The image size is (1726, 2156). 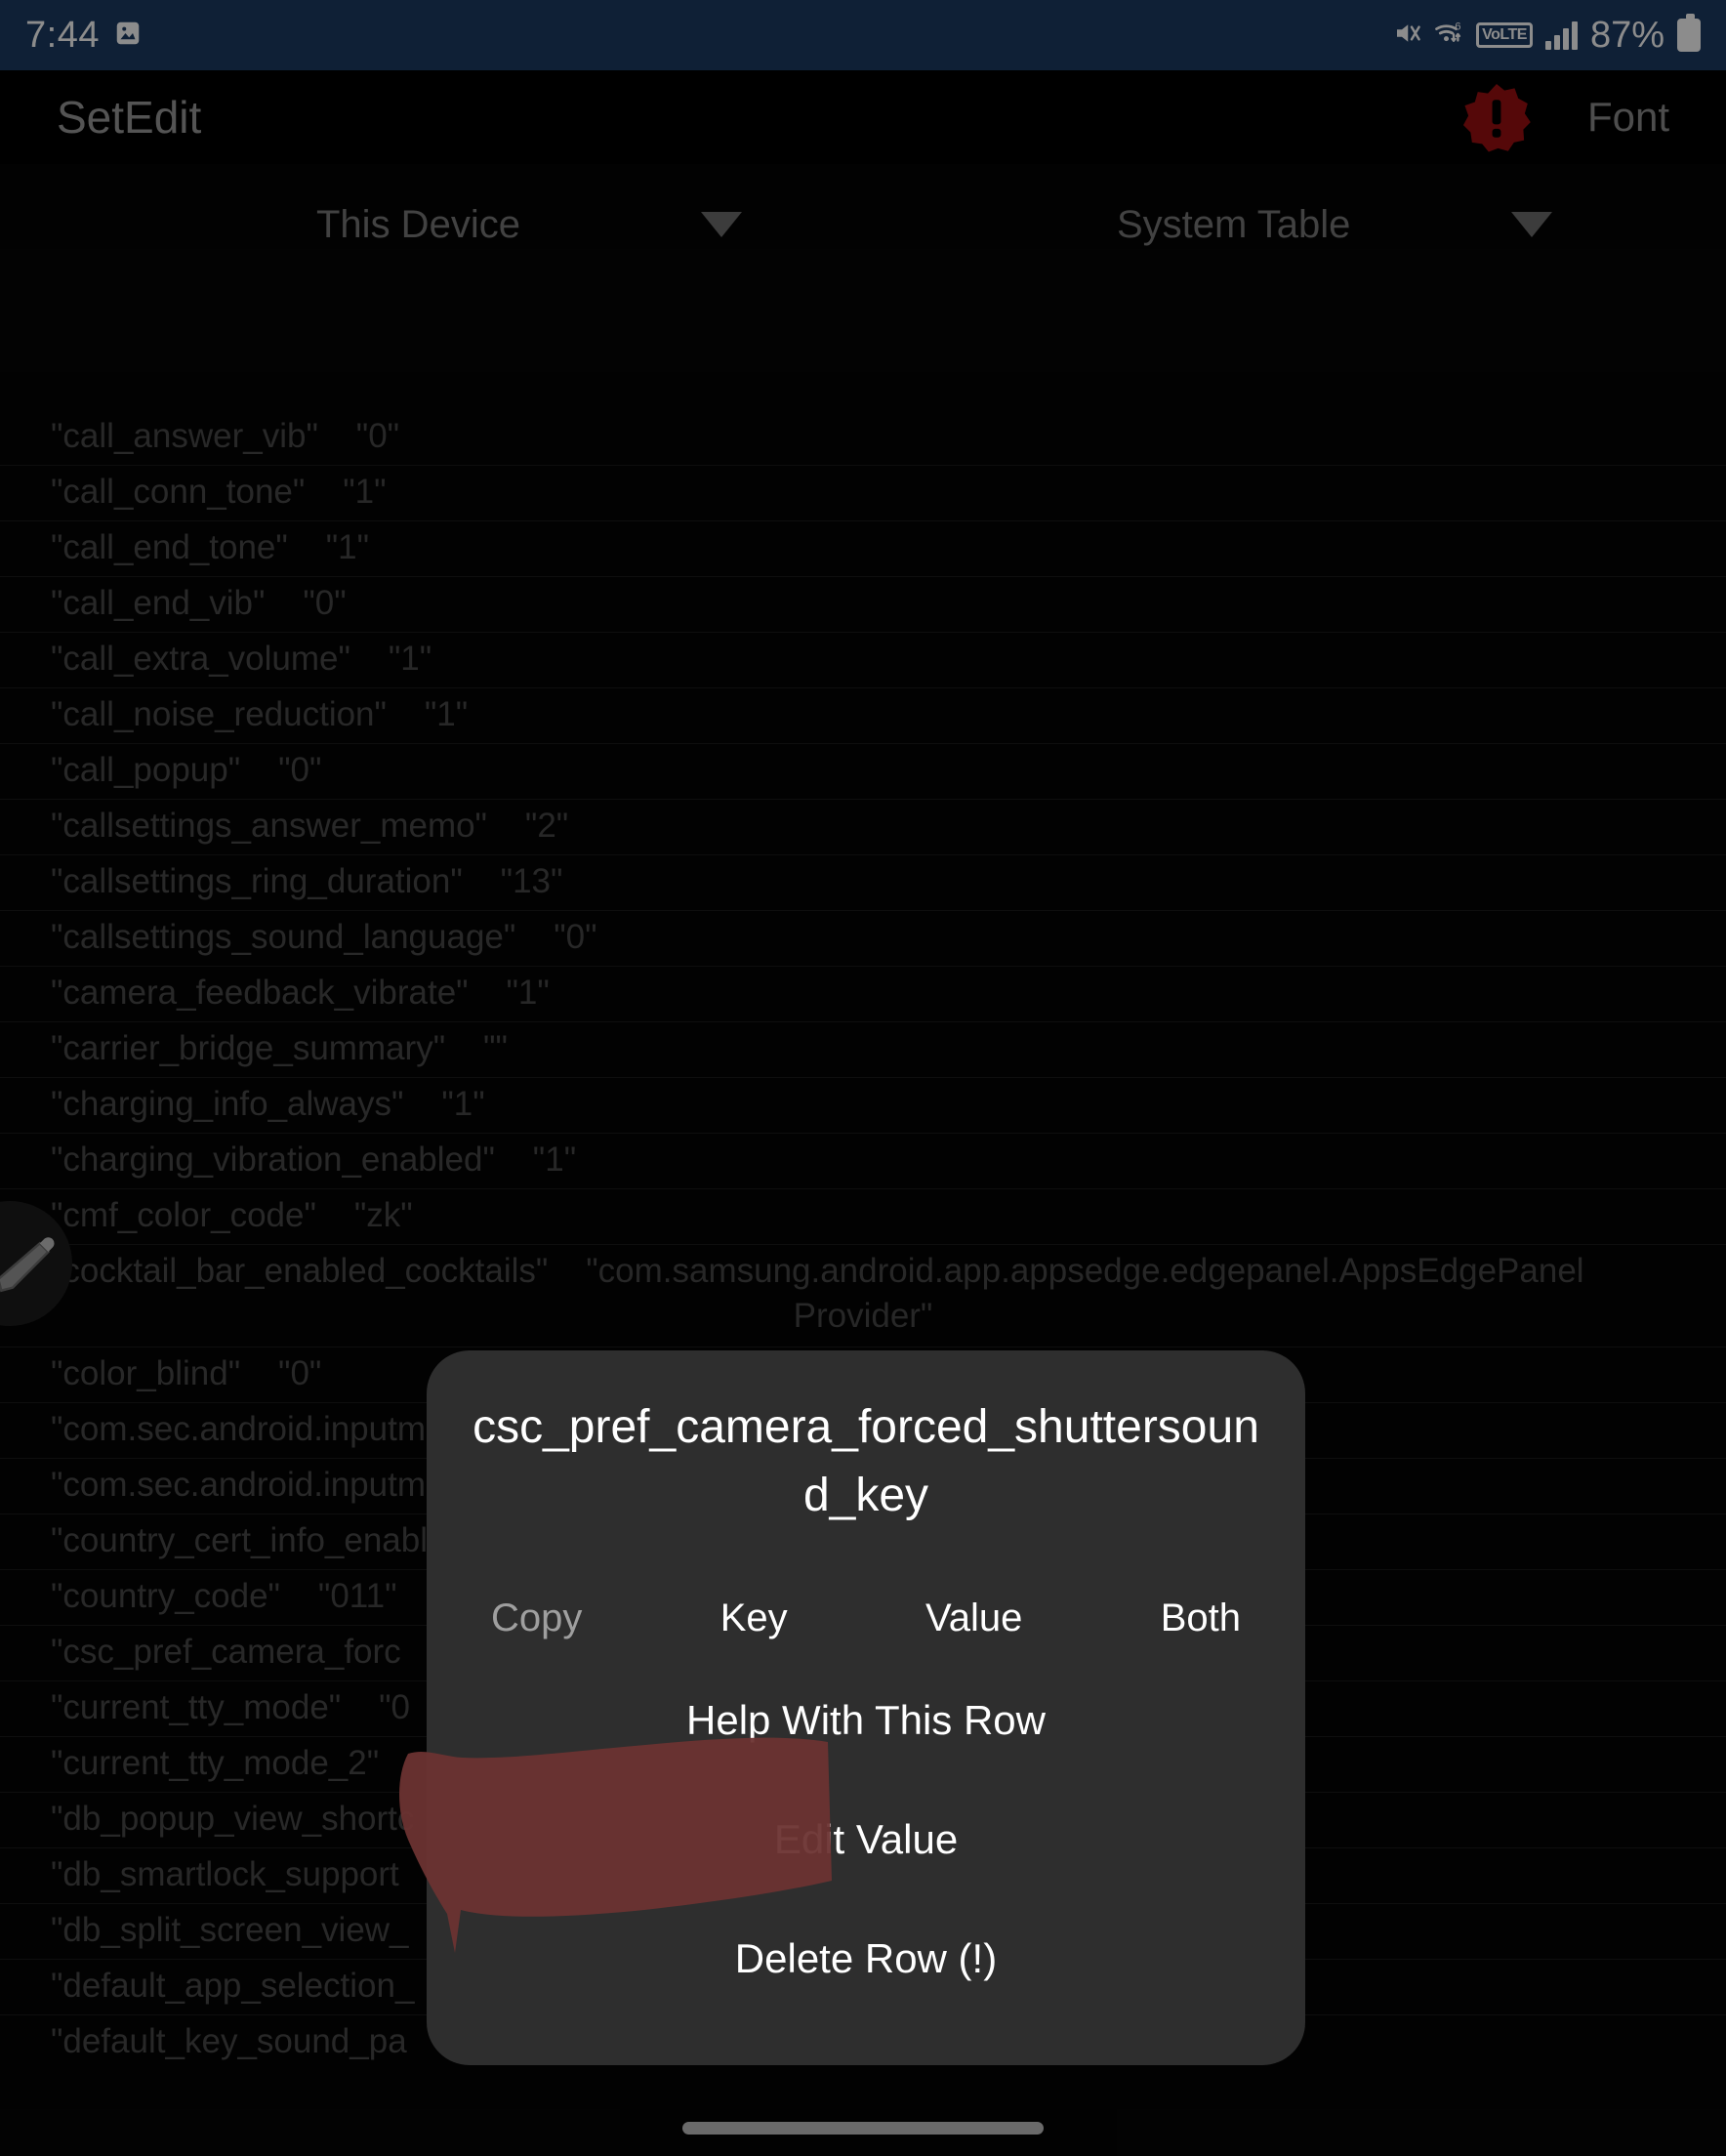 I want to click on copy-label: Copy, so click(x=537, y=1618).